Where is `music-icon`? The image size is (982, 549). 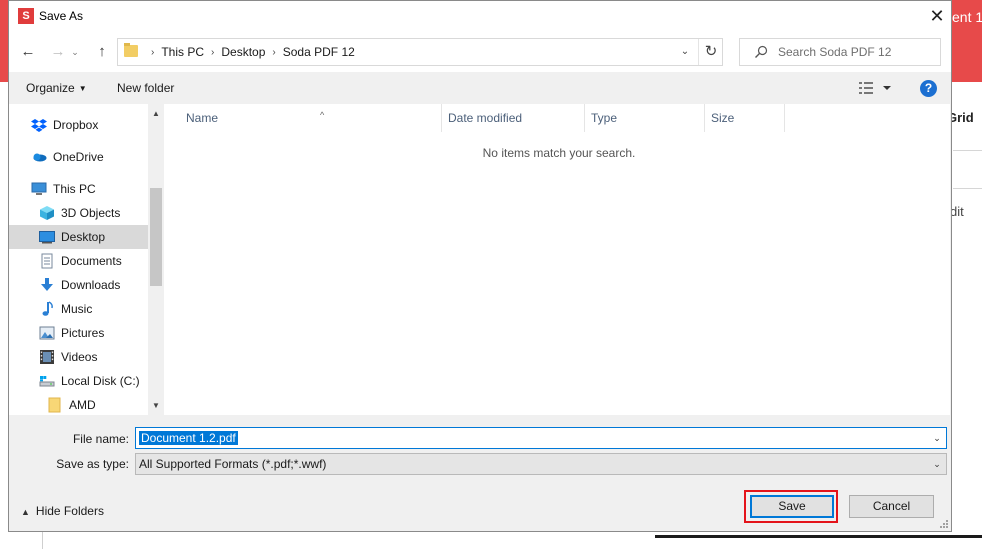
music-icon is located at coordinates (47, 308).